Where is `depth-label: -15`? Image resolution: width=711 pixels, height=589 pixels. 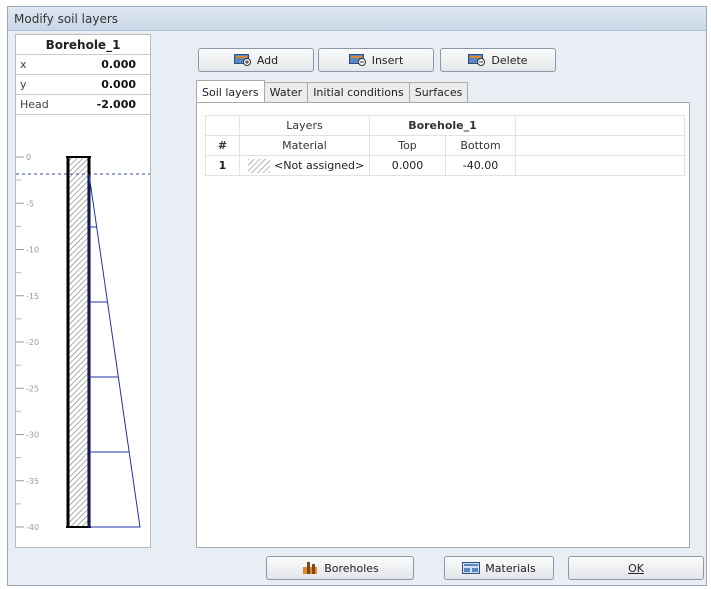
depth-label: -15 is located at coordinates (32, 296).